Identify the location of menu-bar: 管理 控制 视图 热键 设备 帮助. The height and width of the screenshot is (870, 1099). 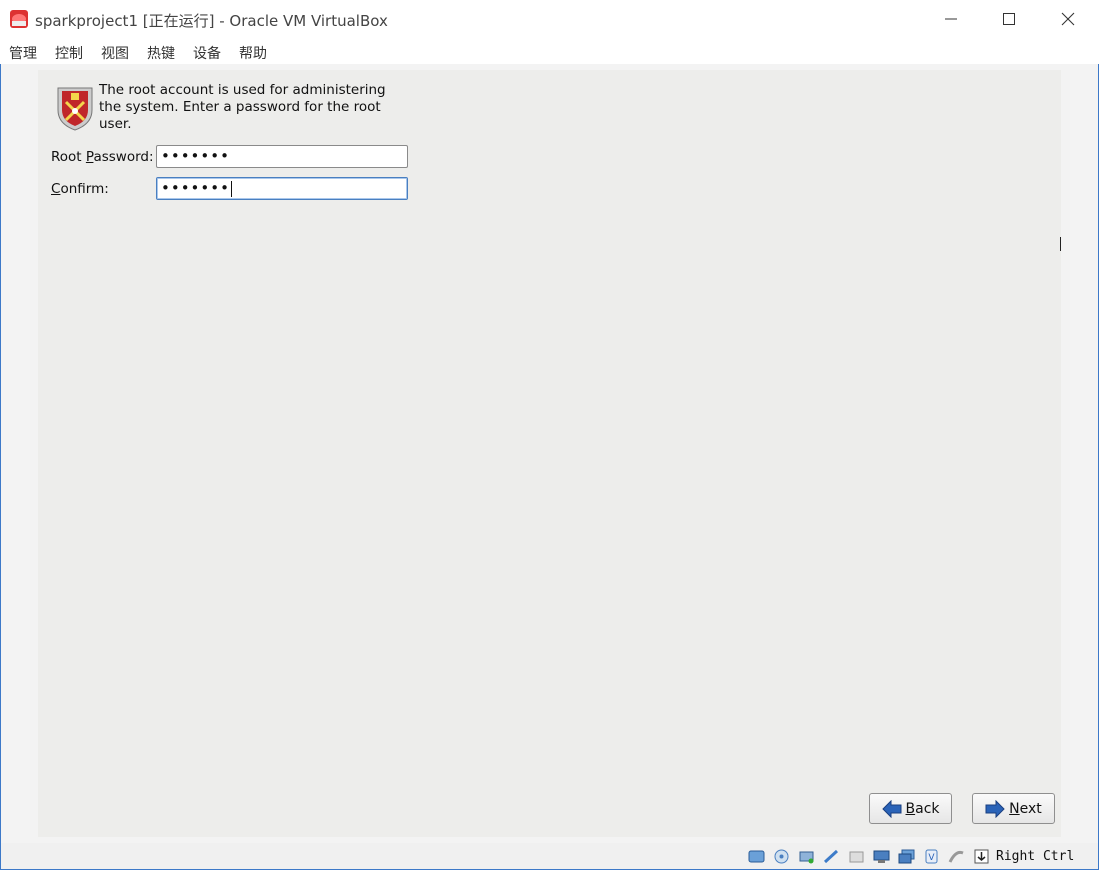
(549, 51).